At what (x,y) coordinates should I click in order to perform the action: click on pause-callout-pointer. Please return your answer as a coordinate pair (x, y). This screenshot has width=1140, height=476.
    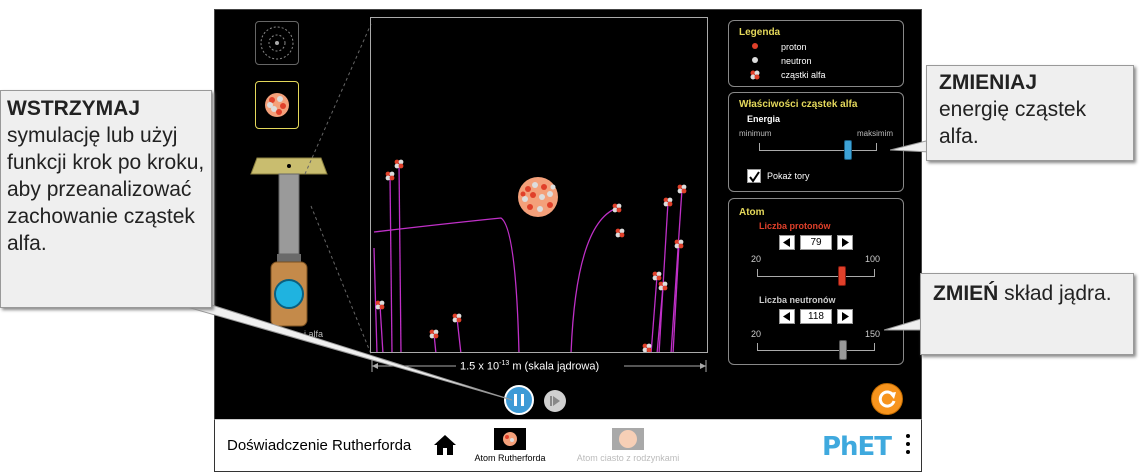
    Looking at the image, I should click on (346, 350).